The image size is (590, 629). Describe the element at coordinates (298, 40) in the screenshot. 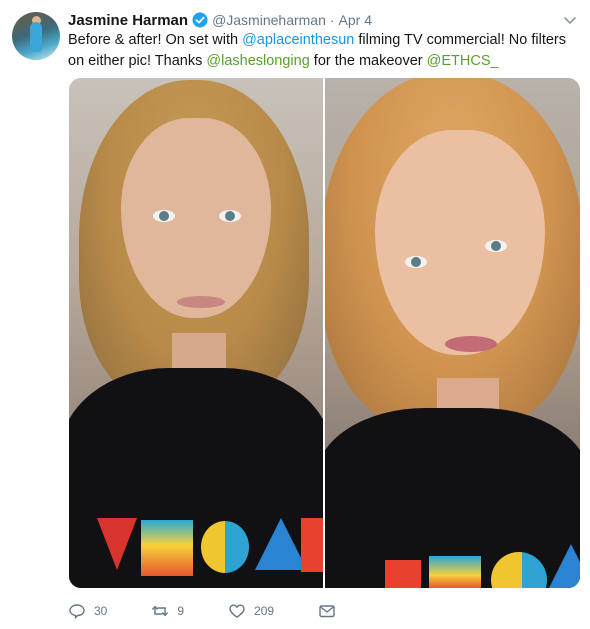

I see `mention-link: @aplaceinthesun` at that location.